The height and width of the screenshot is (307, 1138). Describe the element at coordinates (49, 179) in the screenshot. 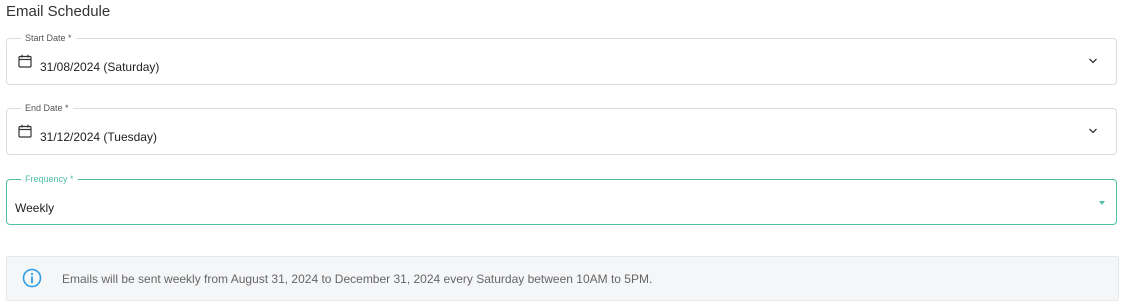

I see `frequency-label: Frequency *` at that location.